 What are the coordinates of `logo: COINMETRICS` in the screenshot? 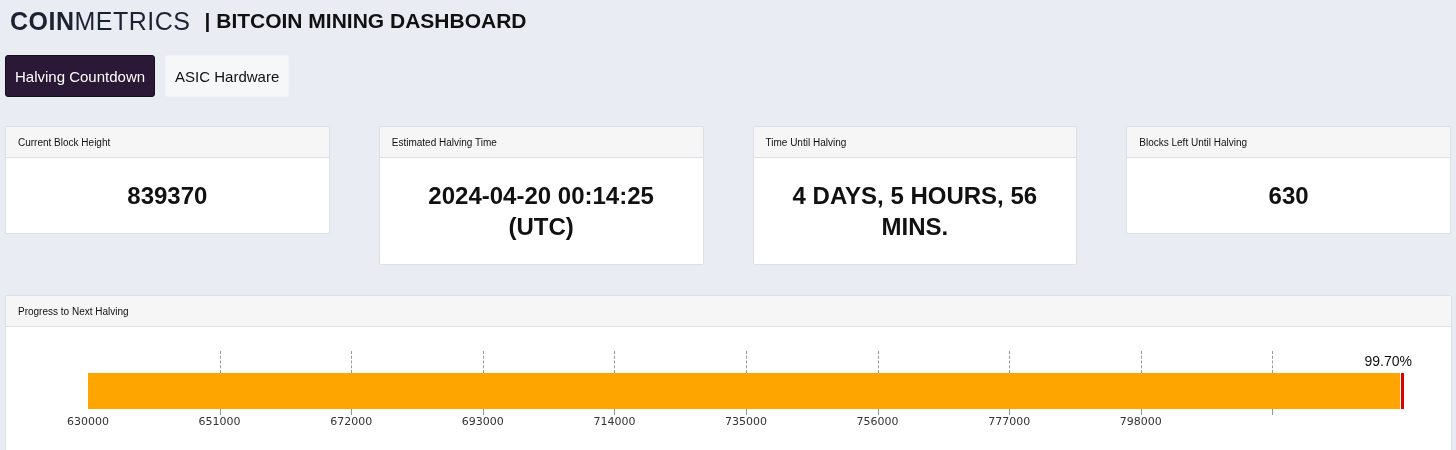 It's located at (100, 21).